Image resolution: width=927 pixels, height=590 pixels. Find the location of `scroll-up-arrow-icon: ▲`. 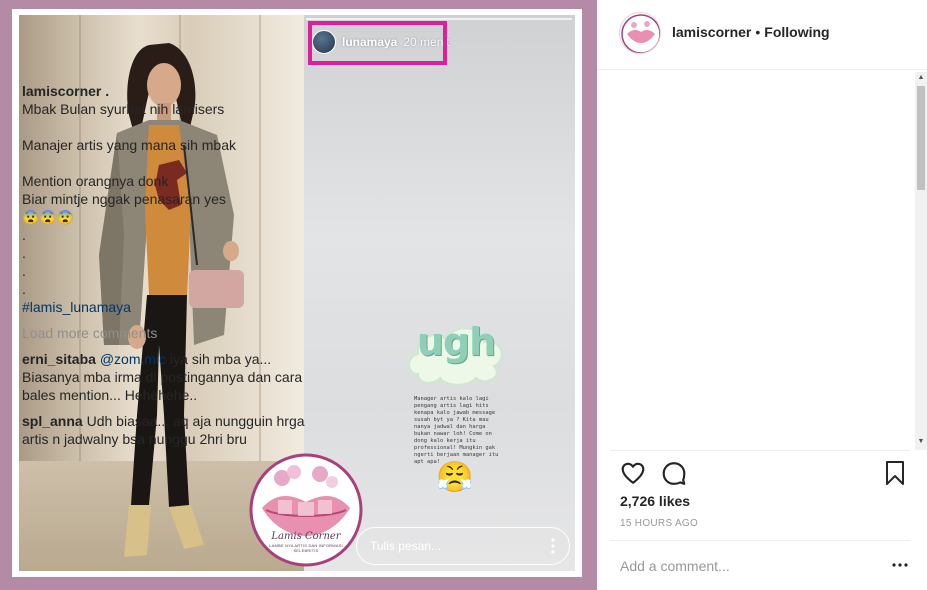

scroll-up-arrow-icon: ▲ is located at coordinates (921, 78).